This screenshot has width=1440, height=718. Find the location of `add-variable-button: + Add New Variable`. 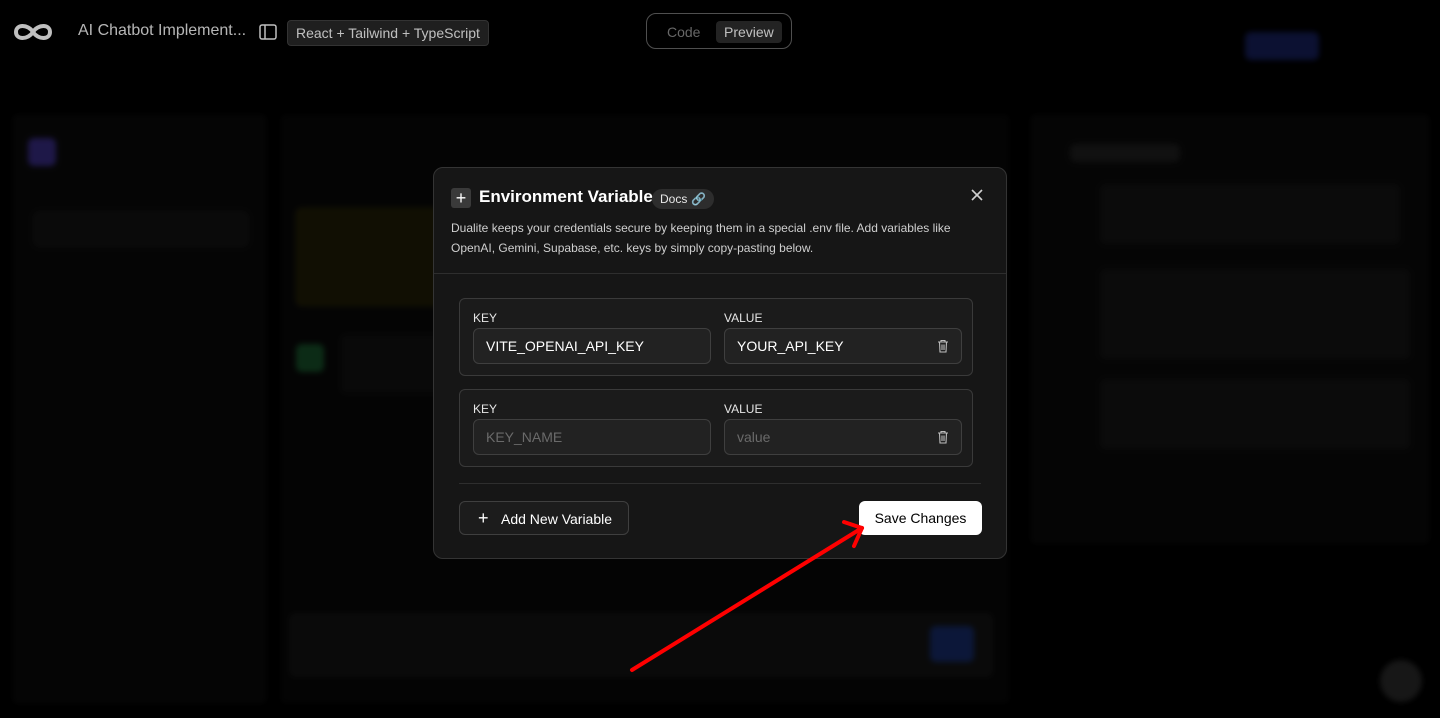

add-variable-button: + Add New Variable is located at coordinates (544, 518).